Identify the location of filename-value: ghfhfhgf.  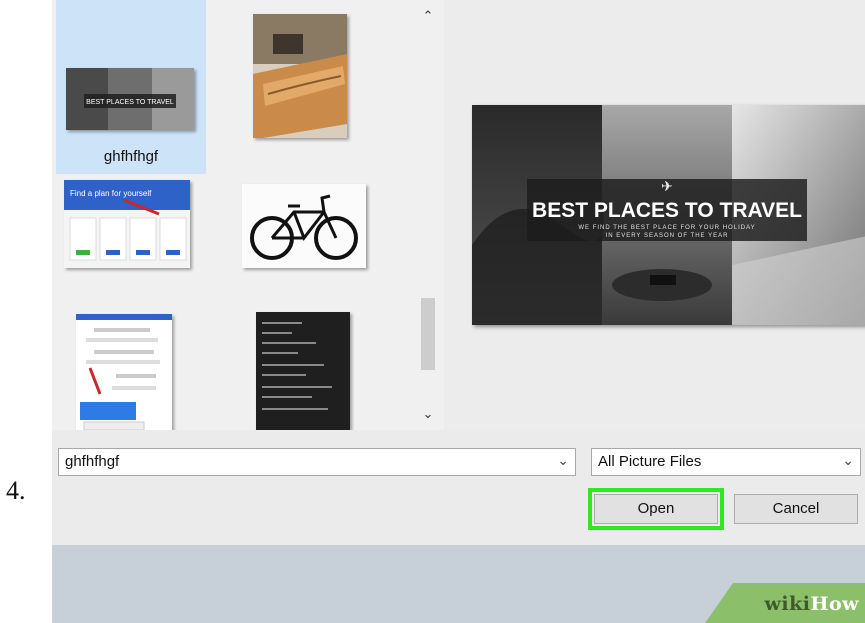
(92, 461).